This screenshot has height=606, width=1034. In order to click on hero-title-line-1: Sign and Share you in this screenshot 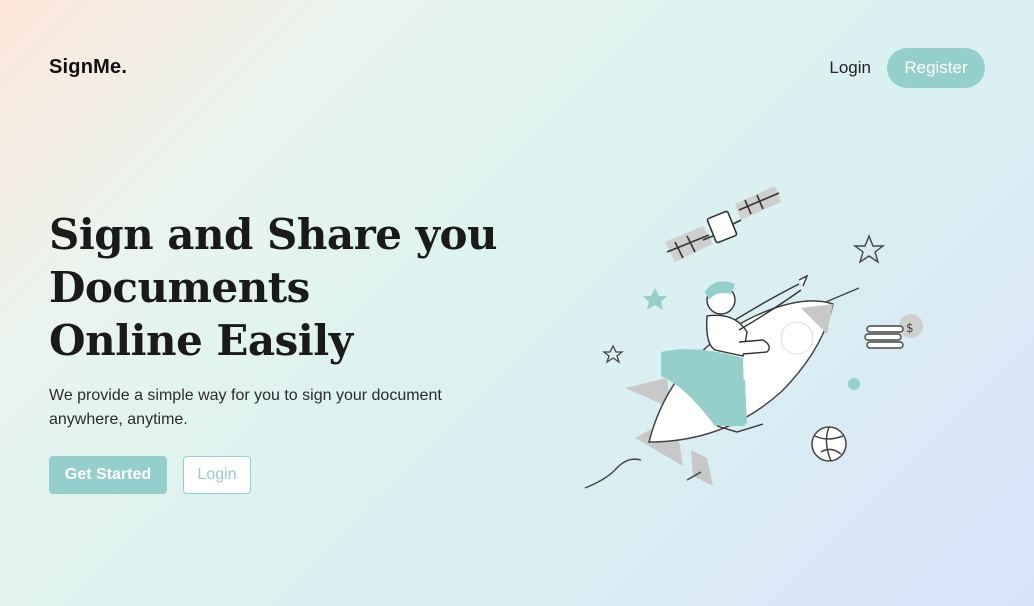, I will do `click(273, 234)`.